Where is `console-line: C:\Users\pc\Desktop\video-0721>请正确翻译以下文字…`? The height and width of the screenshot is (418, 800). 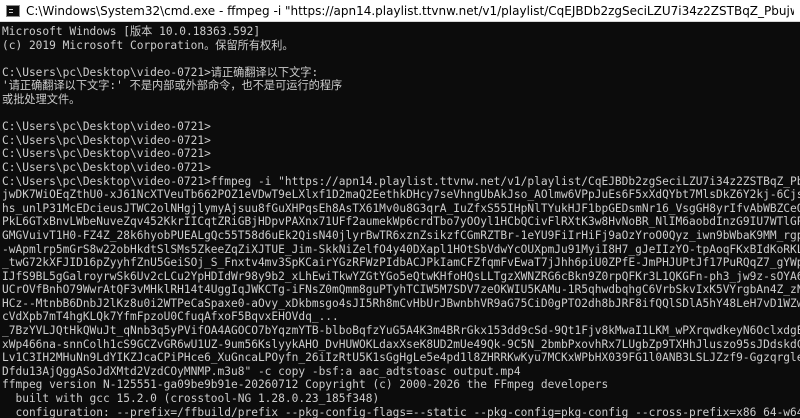 console-line: C:\Users\pc\Desktop\video-0721>请正确翻译以下文字… is located at coordinates (160, 72).